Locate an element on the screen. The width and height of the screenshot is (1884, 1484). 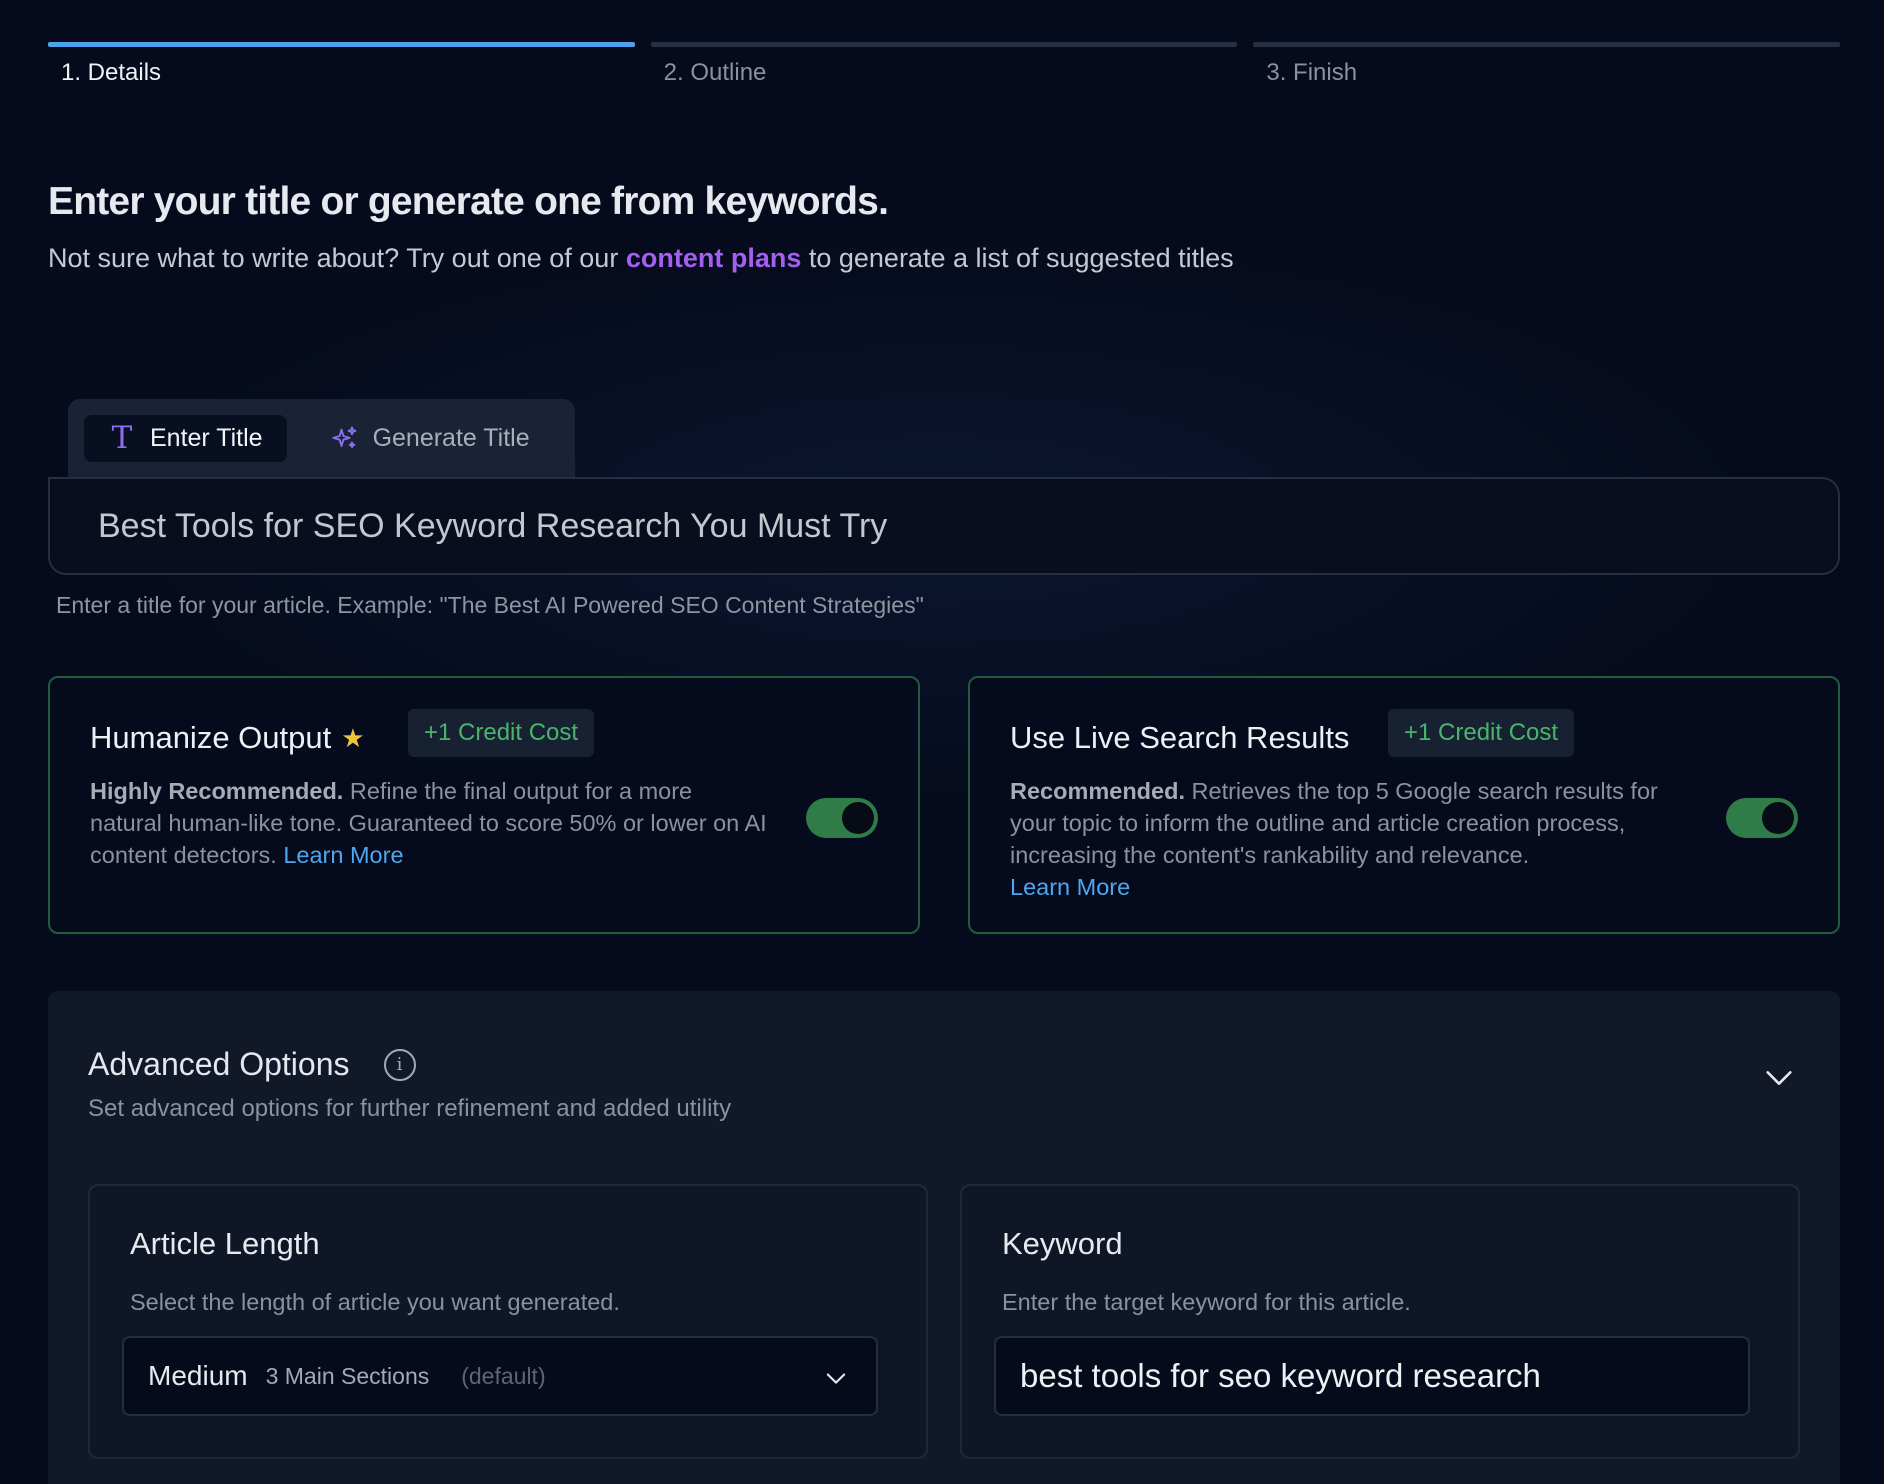
article-length-select: Medium 3 Main Sections (default) is located at coordinates (500, 1376).